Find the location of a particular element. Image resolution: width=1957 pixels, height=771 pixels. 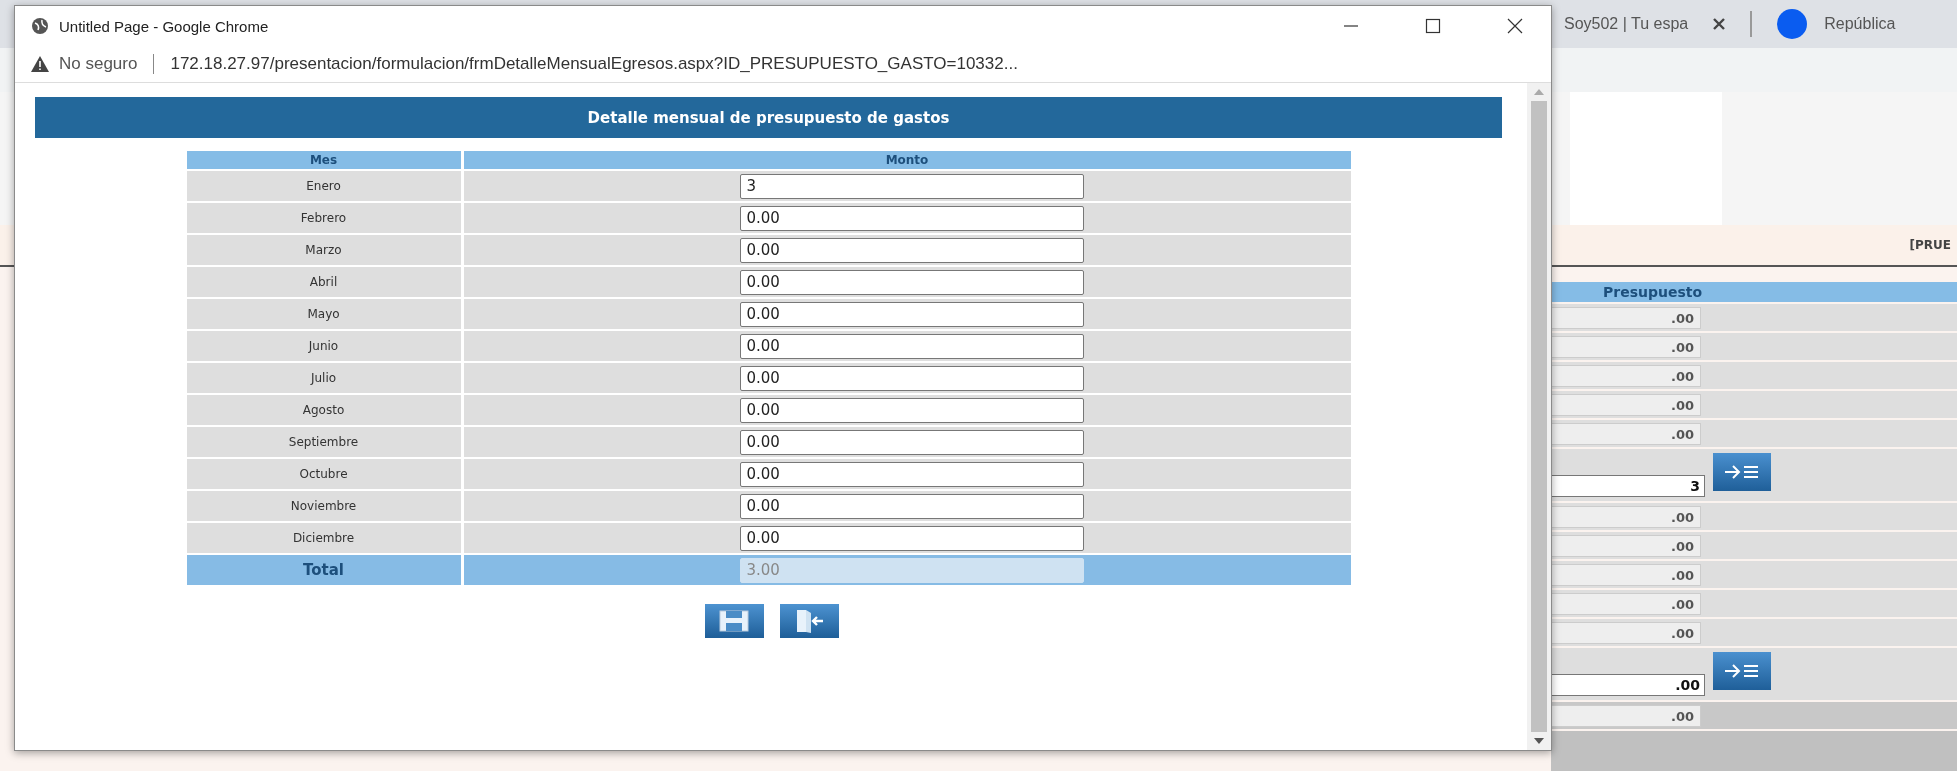

scroll-down-icon is located at coordinates (1539, 741).